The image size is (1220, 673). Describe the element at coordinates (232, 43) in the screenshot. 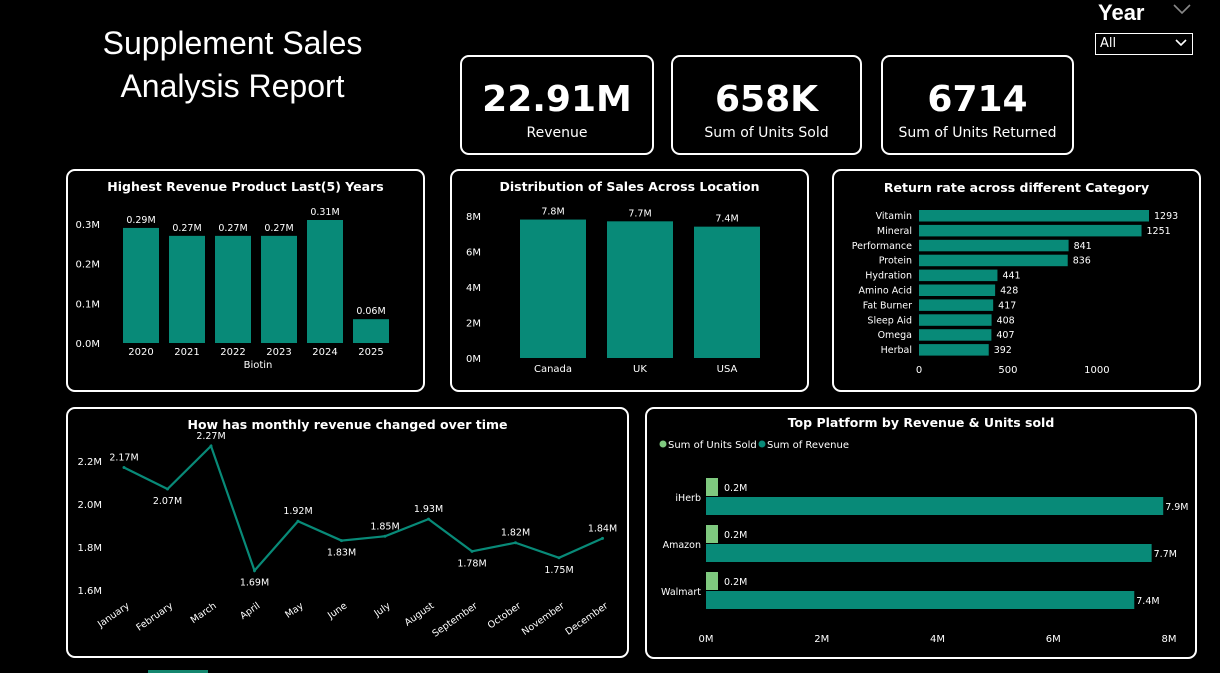

I see `report-title-line1: Supplement Sales` at that location.